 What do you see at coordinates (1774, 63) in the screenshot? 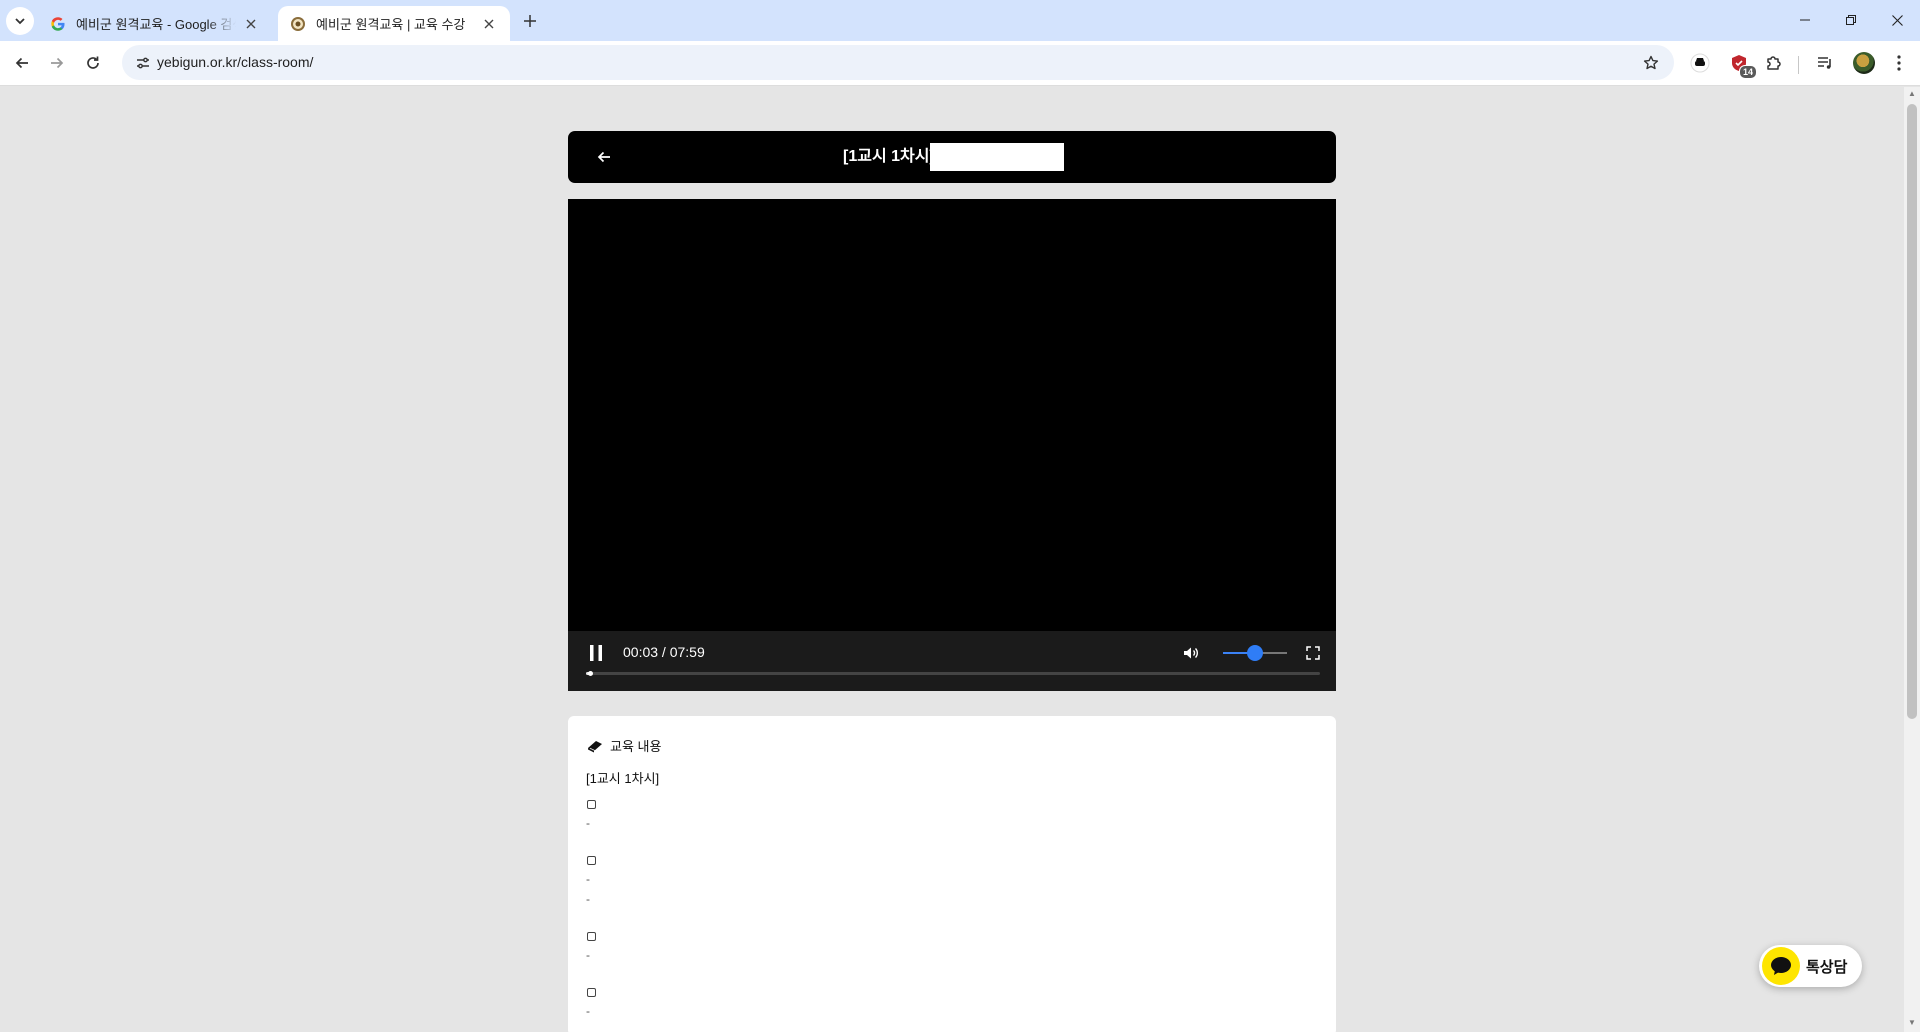
I see `extensions-puzzle-icon` at bounding box center [1774, 63].